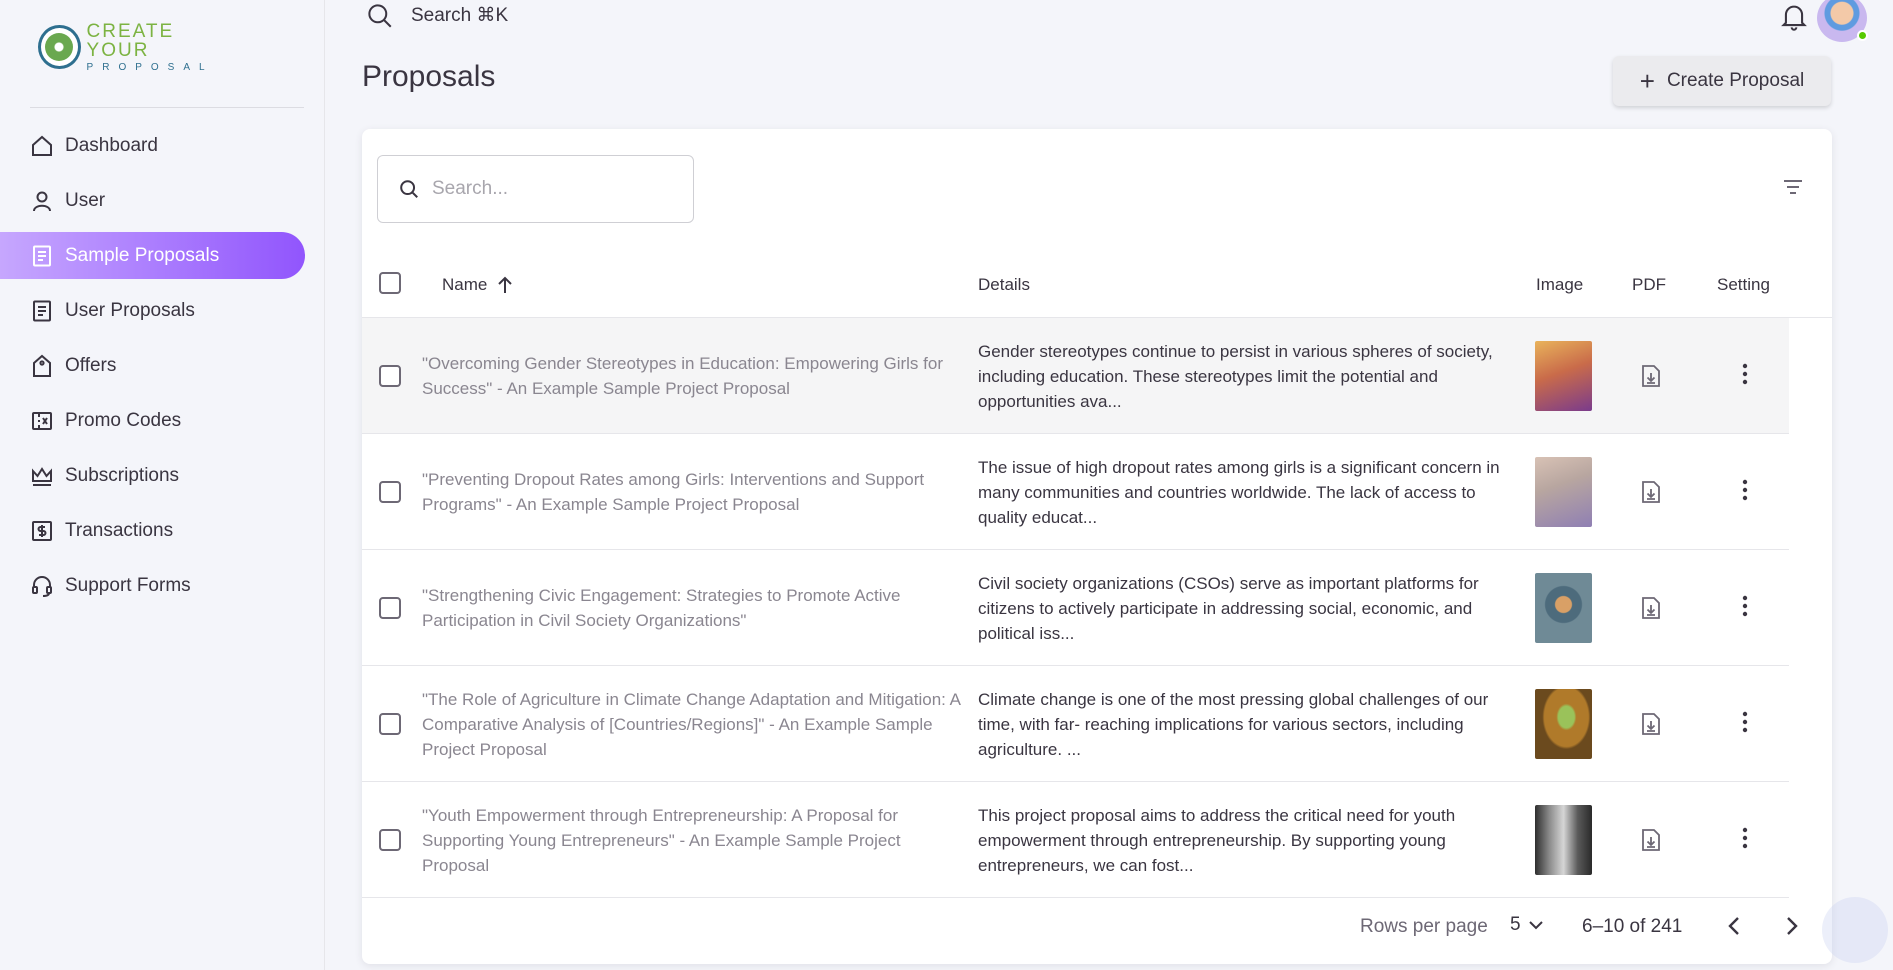 The image size is (1893, 970). What do you see at coordinates (130, 40) in the screenshot?
I see `brand-line1: CREATE YOUR` at bounding box center [130, 40].